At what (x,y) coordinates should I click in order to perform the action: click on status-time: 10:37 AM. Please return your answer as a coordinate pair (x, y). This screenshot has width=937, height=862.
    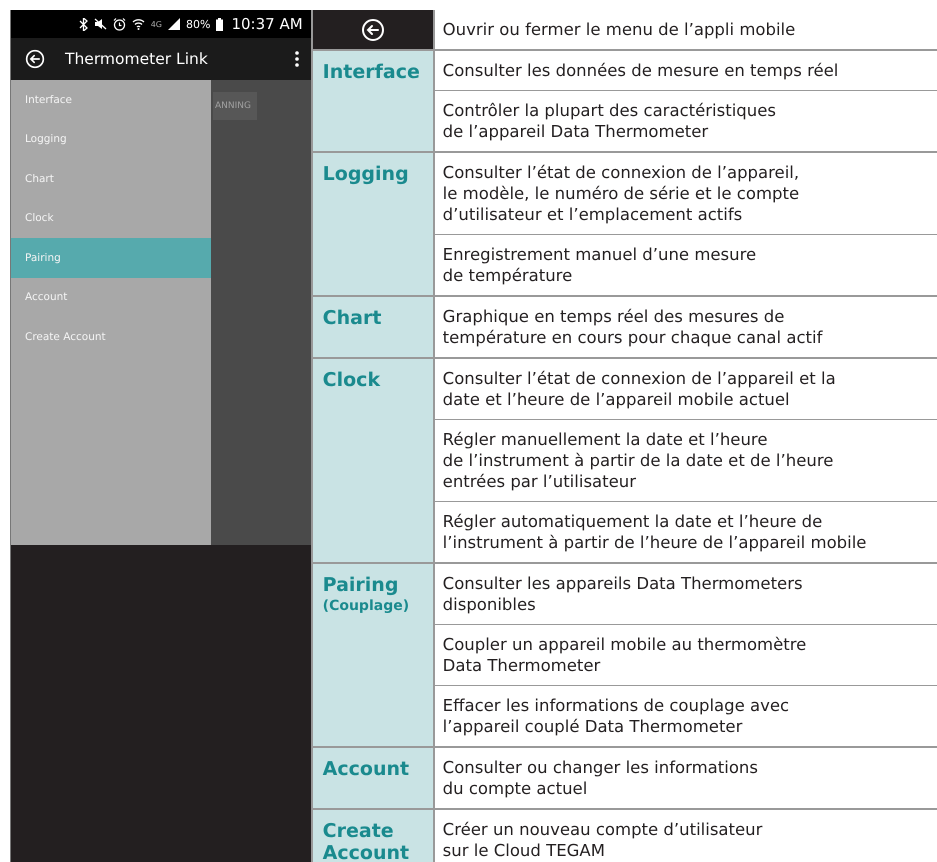
    Looking at the image, I should click on (267, 24).